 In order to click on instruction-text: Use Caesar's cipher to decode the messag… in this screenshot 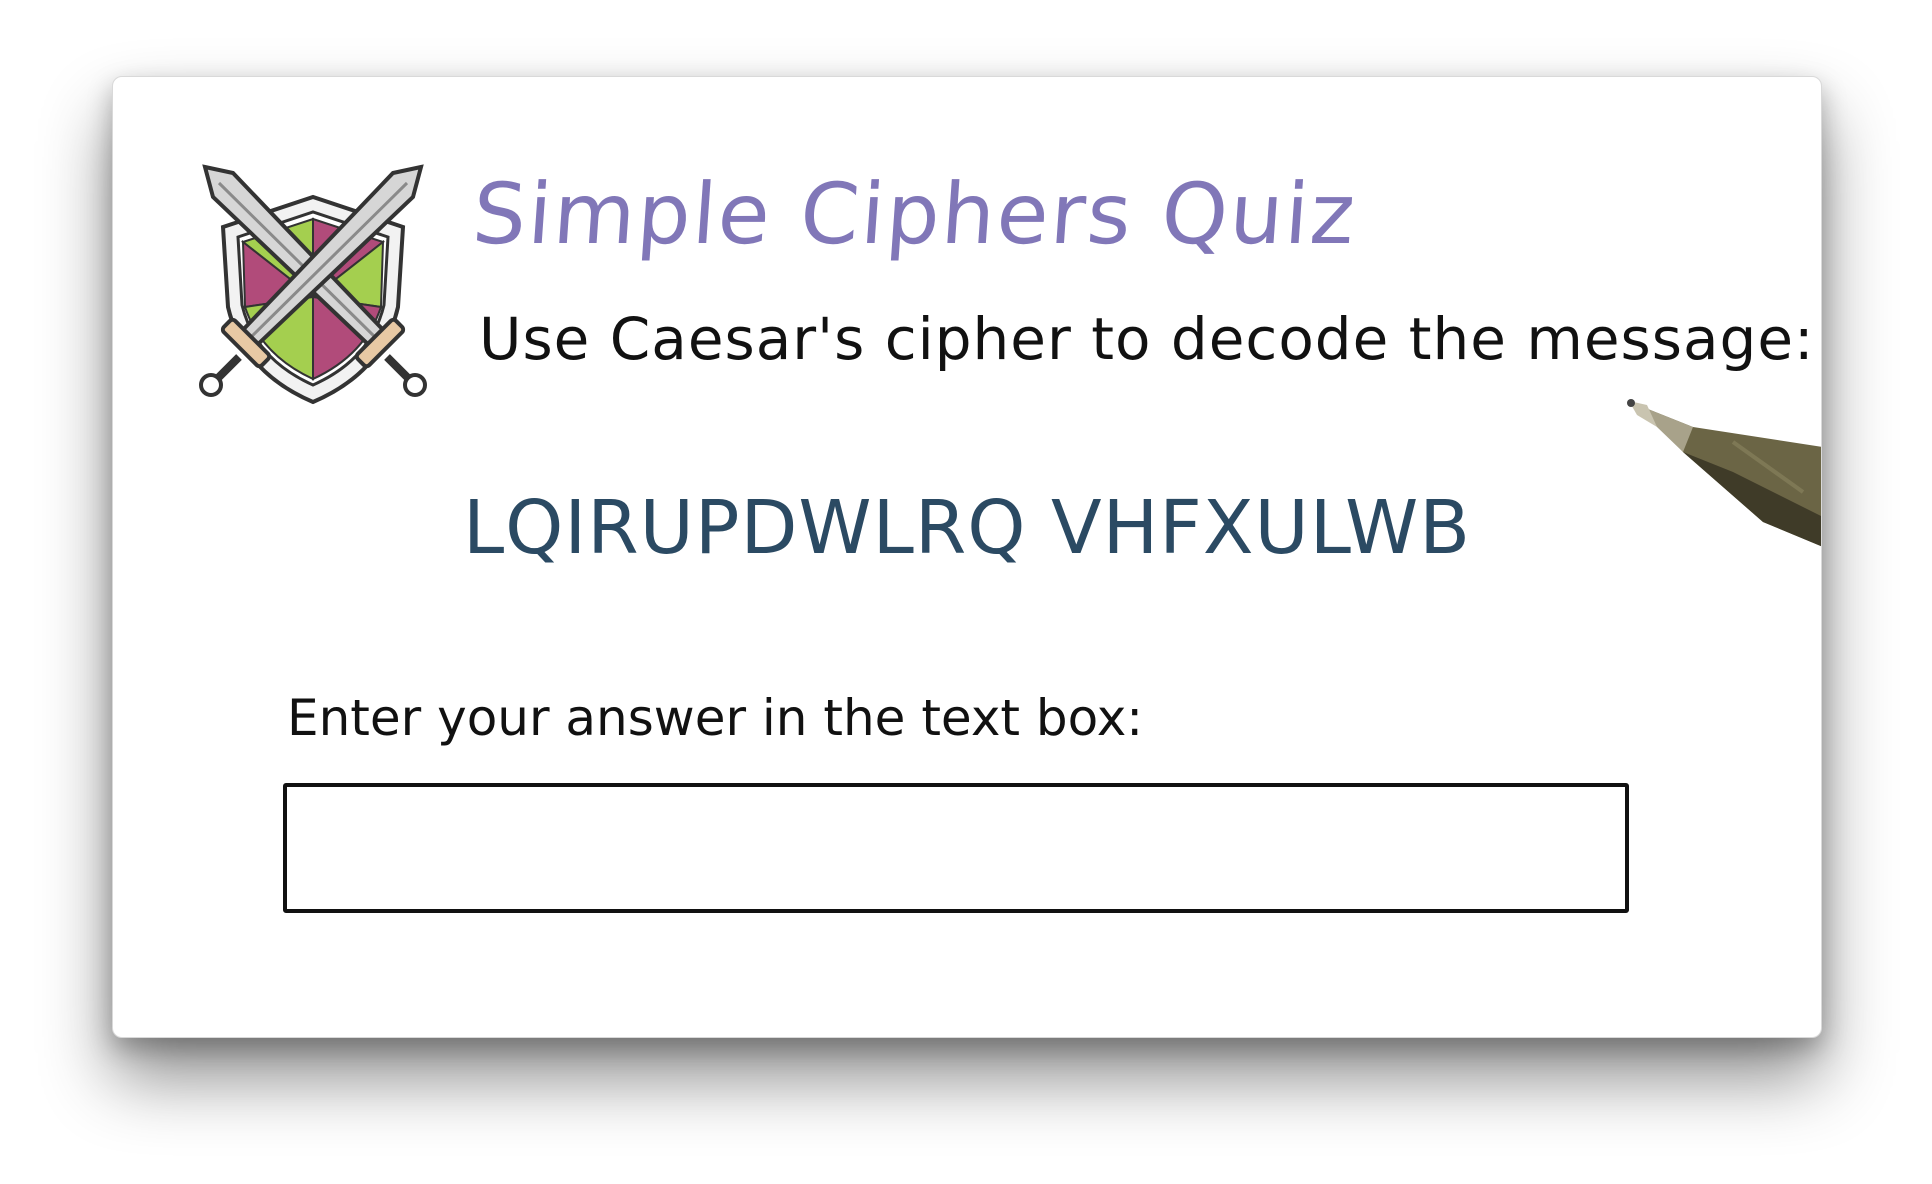, I will do `click(1147, 339)`.